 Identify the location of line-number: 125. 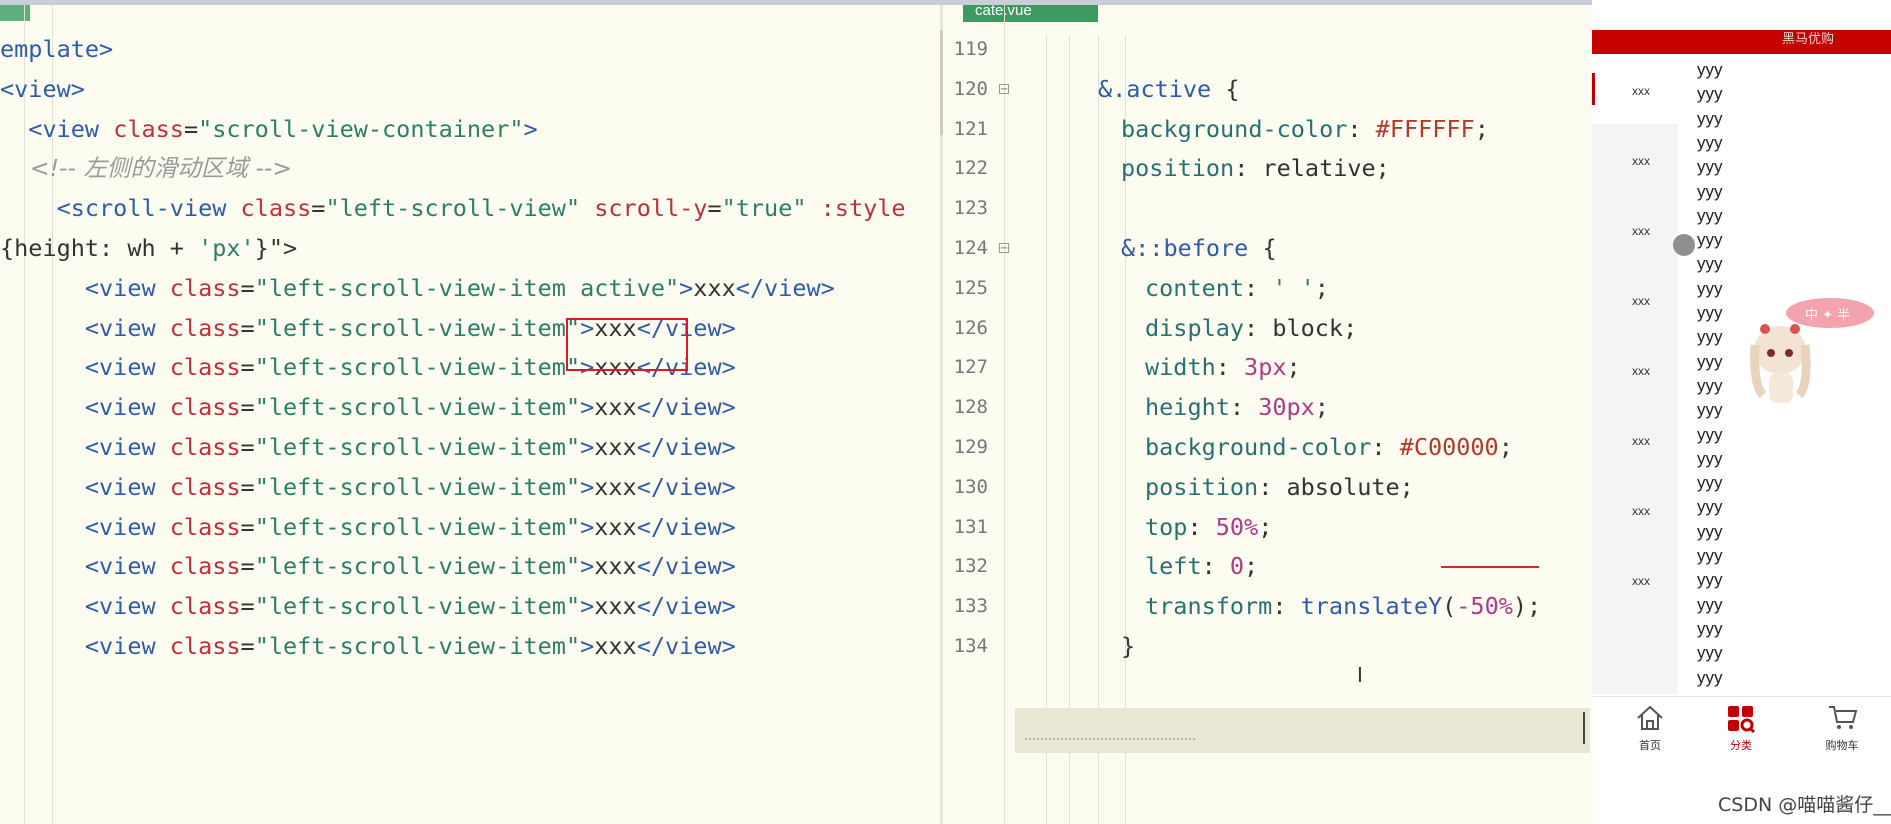
(970, 287).